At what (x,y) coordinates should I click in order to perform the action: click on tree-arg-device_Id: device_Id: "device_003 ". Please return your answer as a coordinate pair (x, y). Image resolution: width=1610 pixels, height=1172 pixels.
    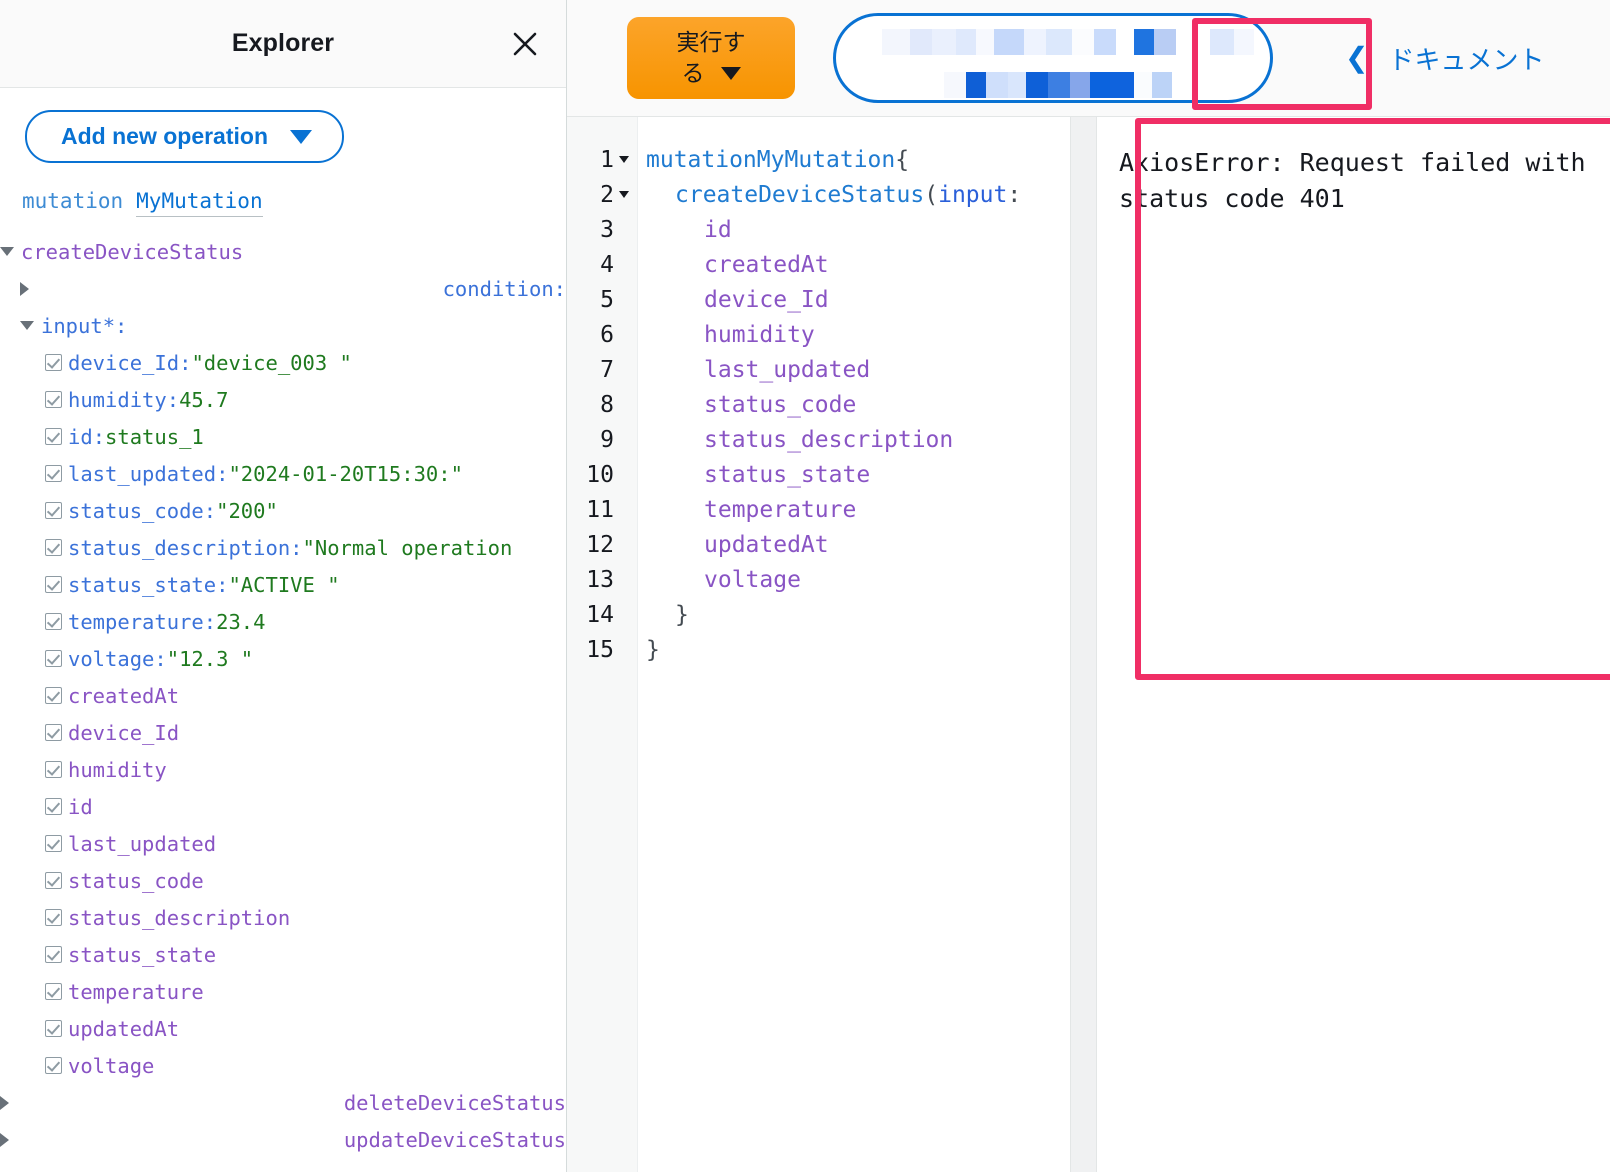
    Looking at the image, I should click on (283, 362).